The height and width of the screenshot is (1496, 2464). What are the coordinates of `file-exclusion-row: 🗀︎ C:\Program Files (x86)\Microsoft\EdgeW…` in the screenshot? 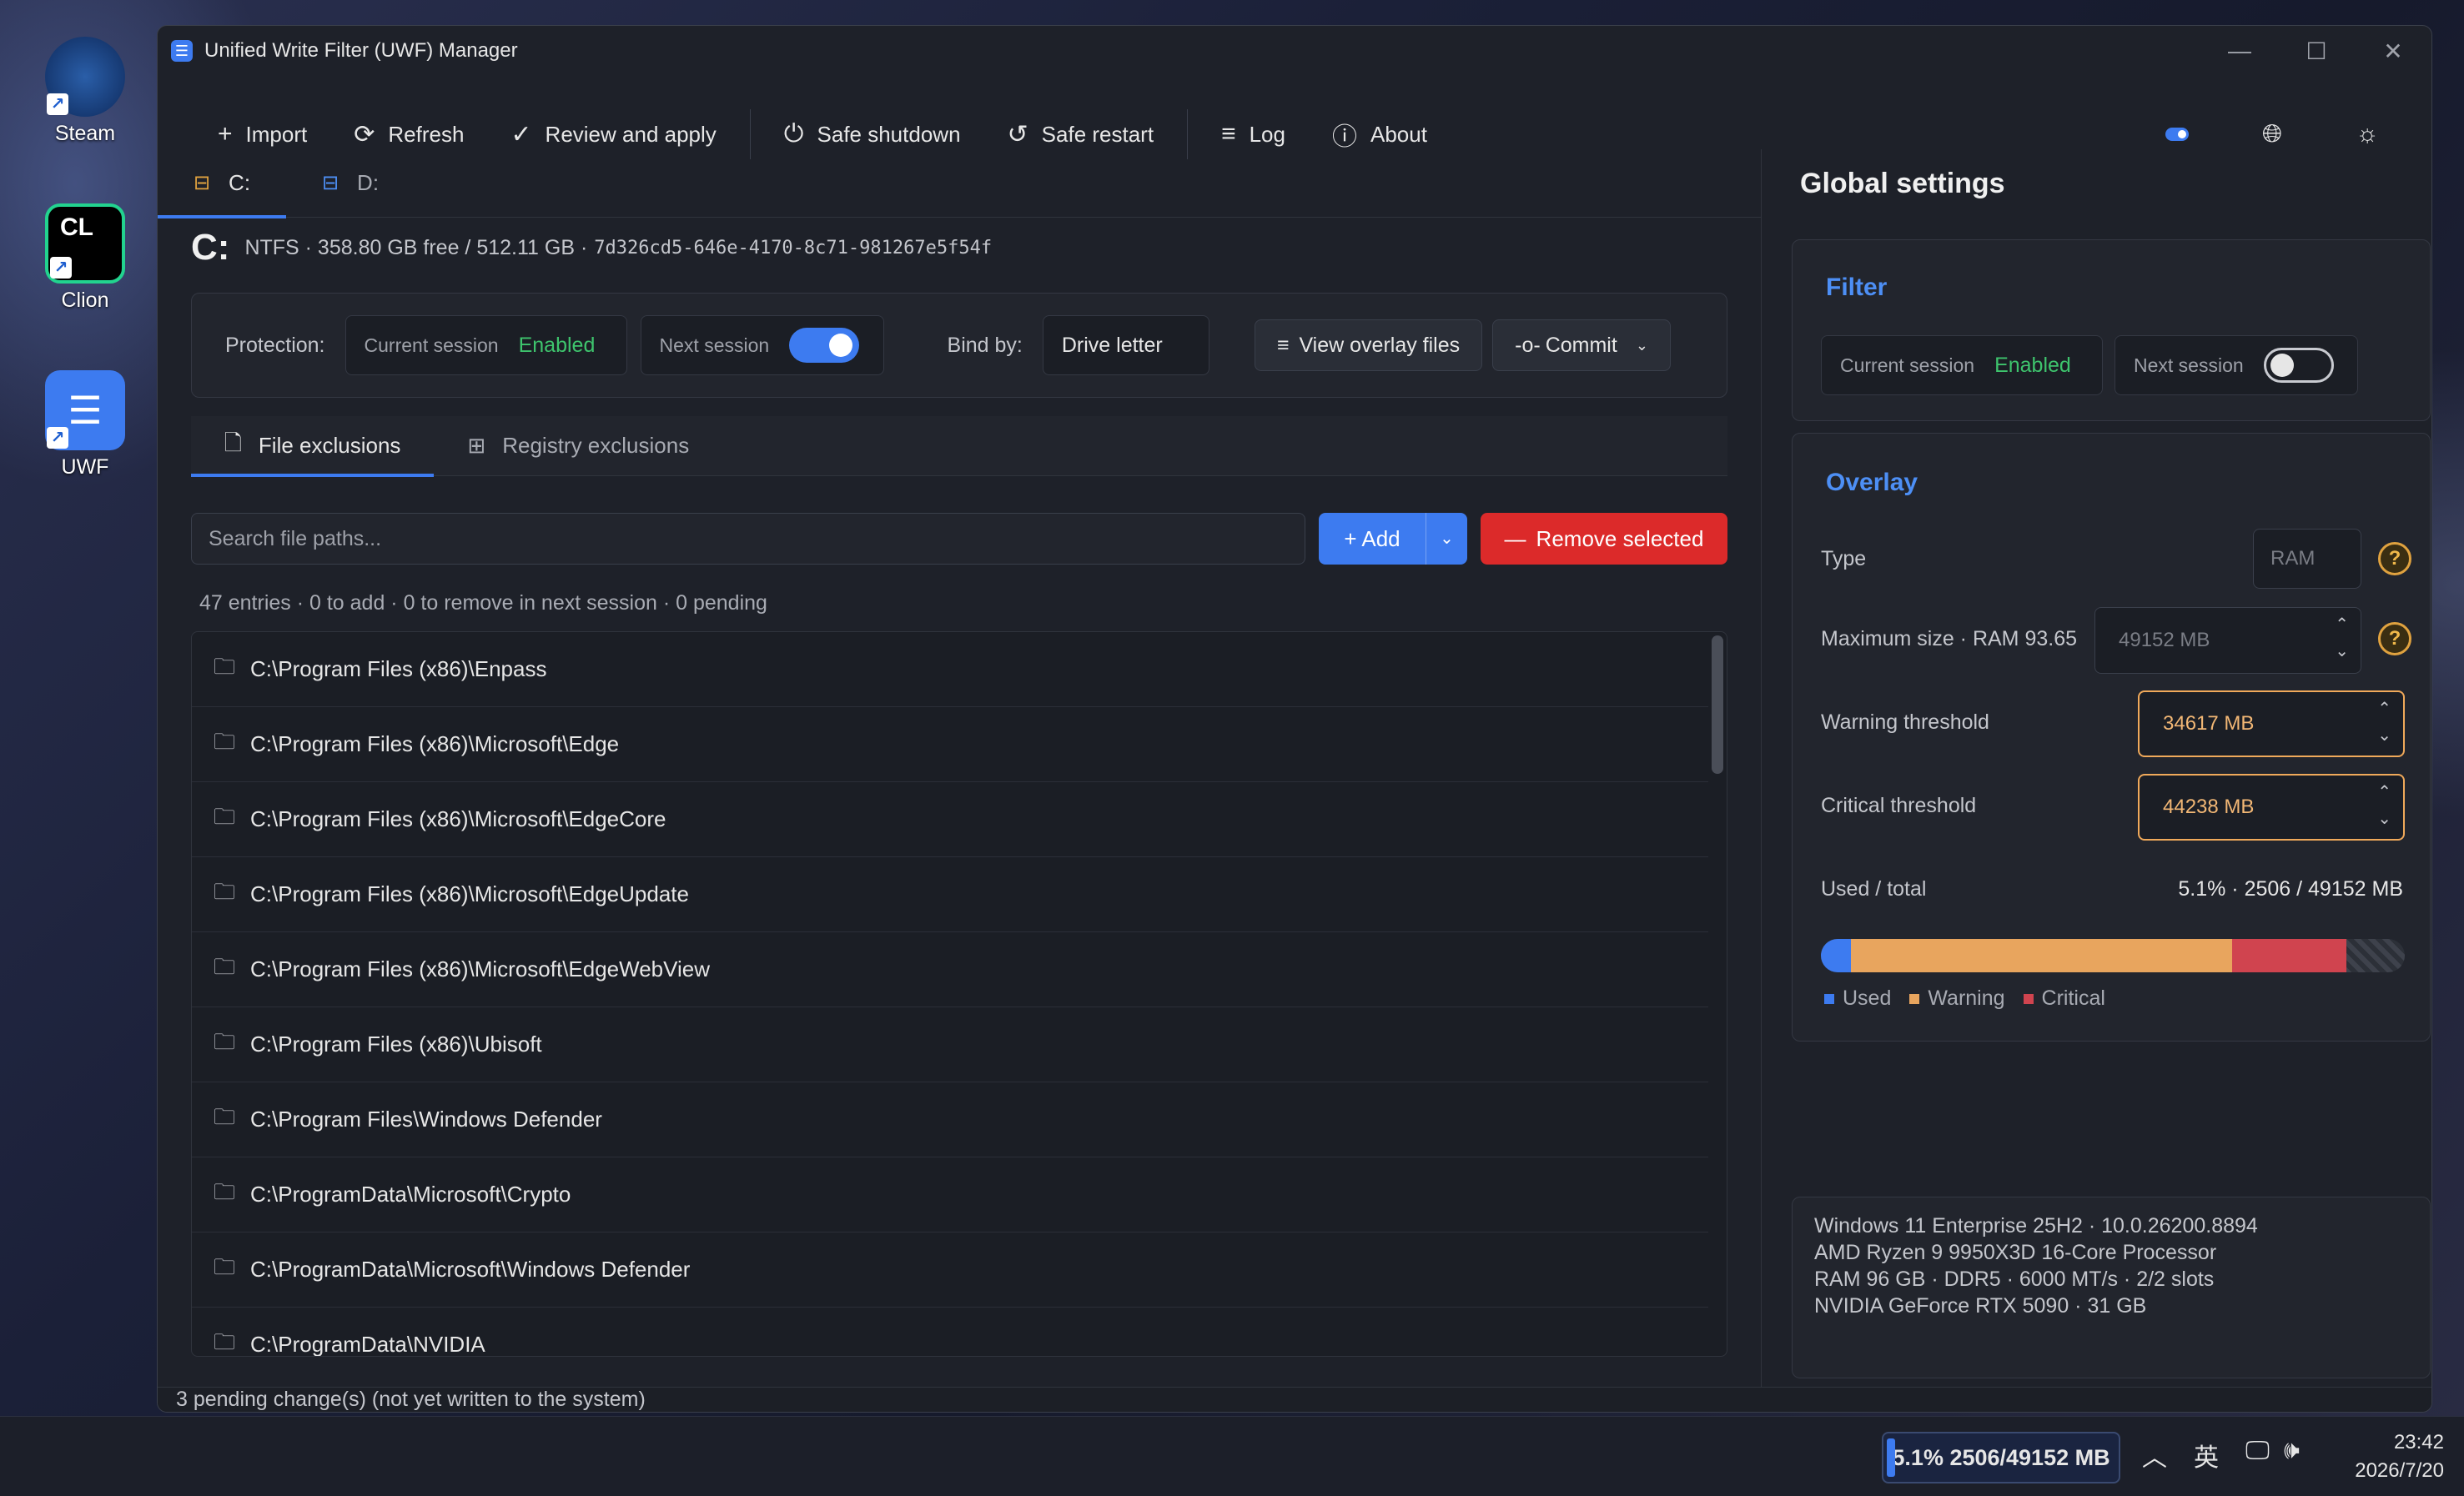 It's located at (950, 969).